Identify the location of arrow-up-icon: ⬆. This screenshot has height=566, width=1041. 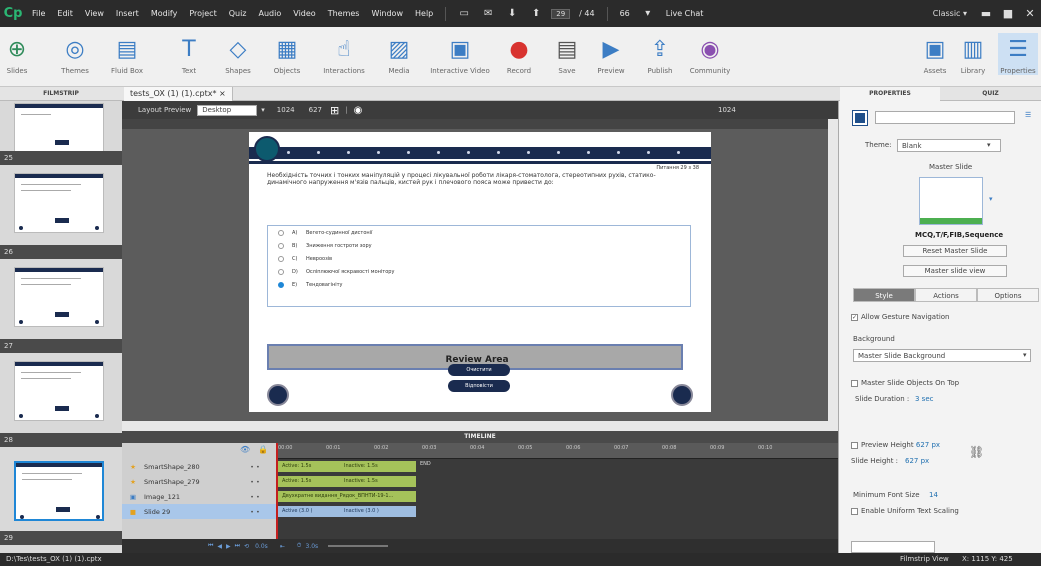
(536, 14).